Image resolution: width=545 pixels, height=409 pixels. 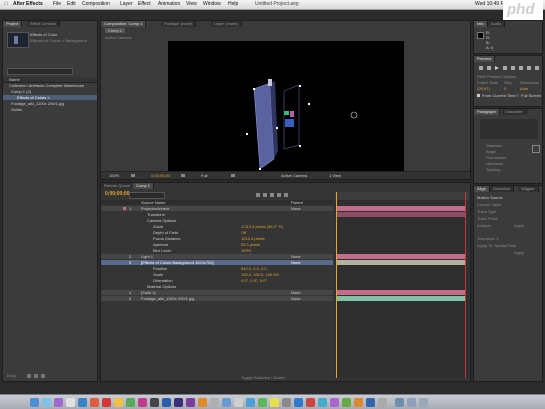 I want to click on transparency-grid-icon, so click(x=233, y=175).